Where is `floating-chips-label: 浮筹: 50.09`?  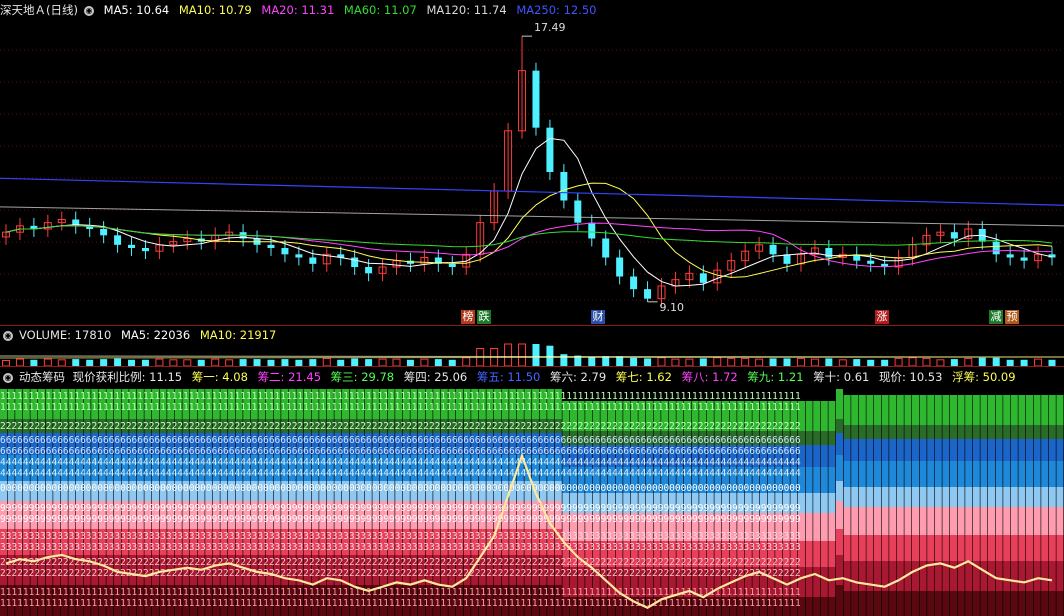 floating-chips-label: 浮筹: 50.09 is located at coordinates (984, 377).